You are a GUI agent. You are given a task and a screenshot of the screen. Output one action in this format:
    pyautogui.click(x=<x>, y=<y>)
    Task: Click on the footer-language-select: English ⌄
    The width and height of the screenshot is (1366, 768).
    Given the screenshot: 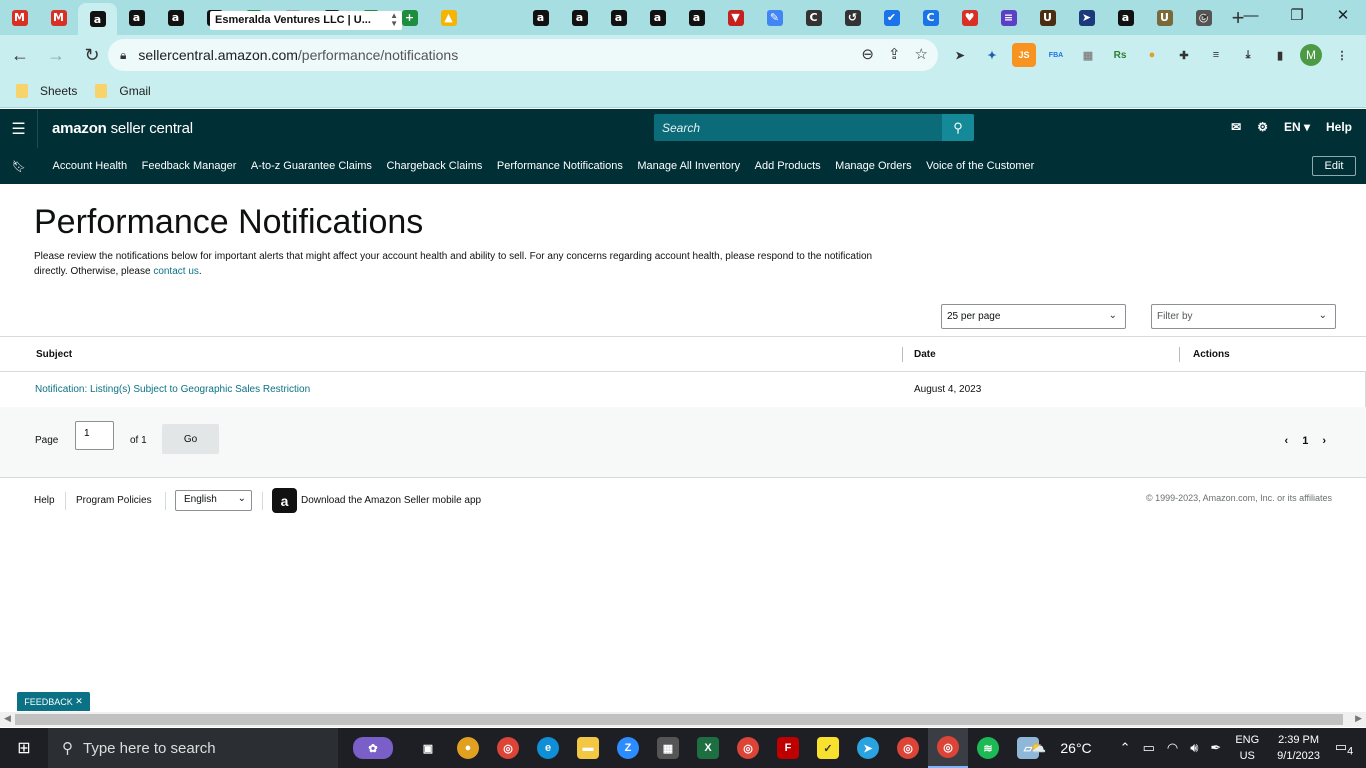 What is the action you would take?
    pyautogui.click(x=213, y=500)
    